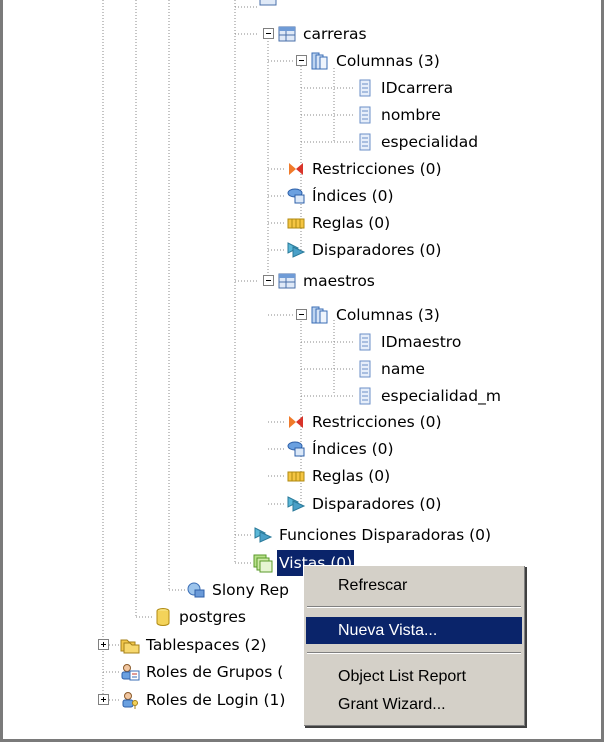 The width and height of the screenshot is (604, 742). Describe the element at coordinates (163, 617) in the screenshot. I see `database-icon` at that location.